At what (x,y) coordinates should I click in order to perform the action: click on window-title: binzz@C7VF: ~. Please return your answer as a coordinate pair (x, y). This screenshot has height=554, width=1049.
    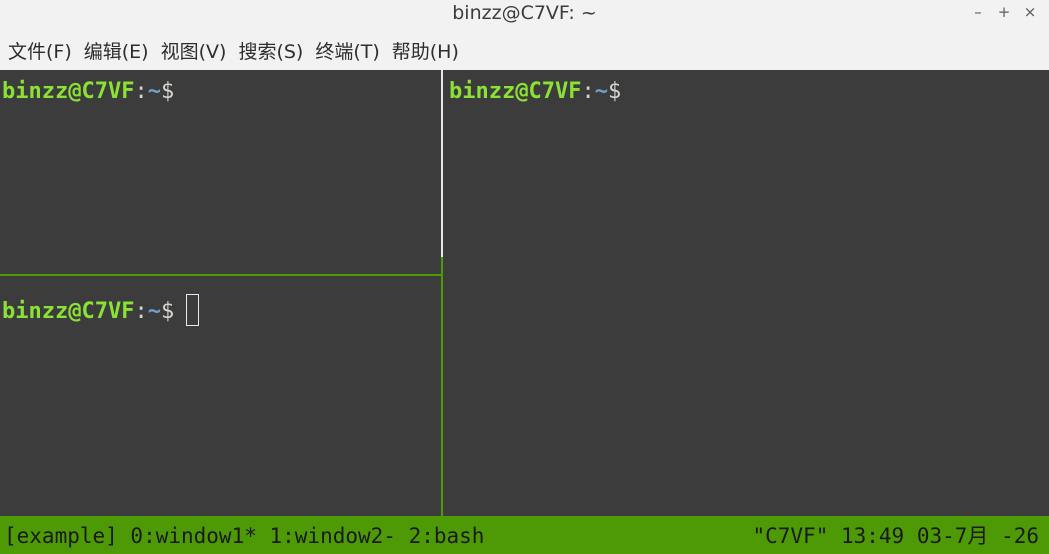
    Looking at the image, I should click on (524, 13).